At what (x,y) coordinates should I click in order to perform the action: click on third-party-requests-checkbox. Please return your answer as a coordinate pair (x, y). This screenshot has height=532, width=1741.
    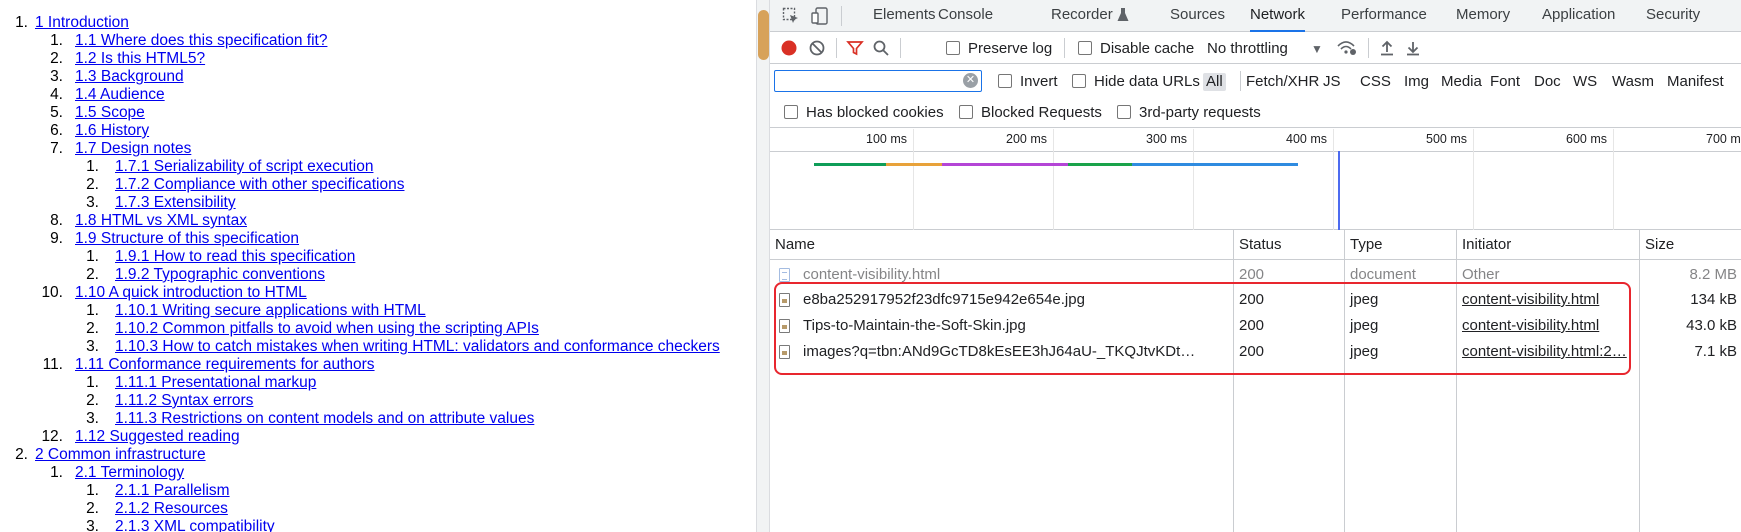
    Looking at the image, I should click on (1124, 112).